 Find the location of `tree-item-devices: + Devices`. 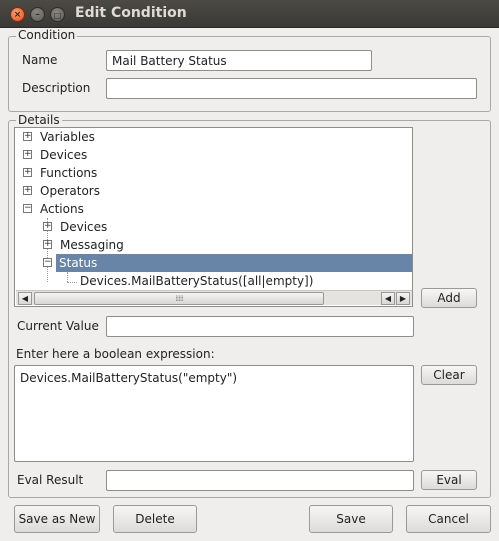

tree-item-devices: + Devices is located at coordinates (213, 155).